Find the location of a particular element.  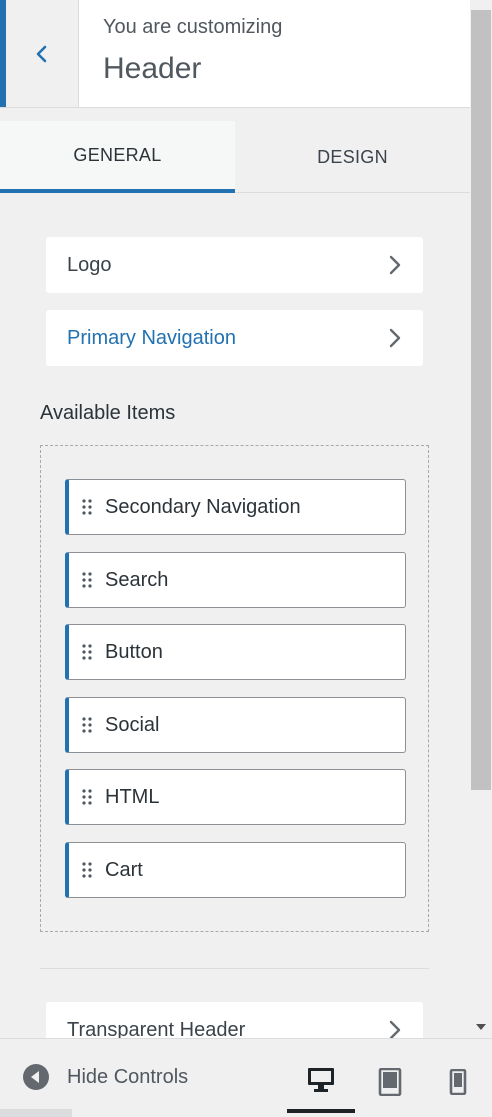

available-items-title: Available Items is located at coordinates (108, 413).